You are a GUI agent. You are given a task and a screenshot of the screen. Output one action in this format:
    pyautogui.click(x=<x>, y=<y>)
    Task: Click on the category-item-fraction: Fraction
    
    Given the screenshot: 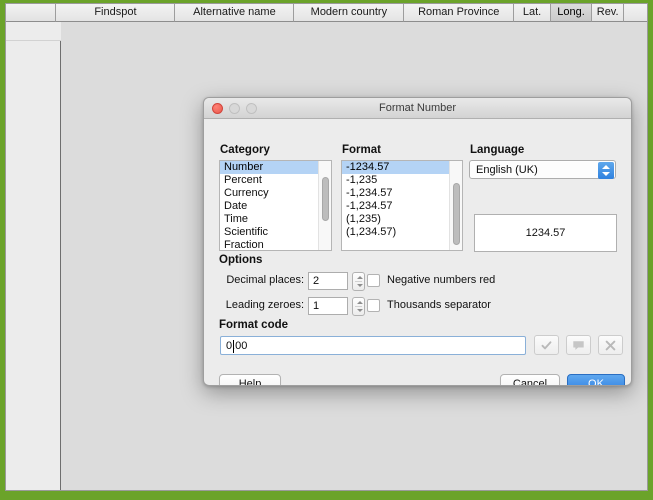 What is the action you would take?
    pyautogui.click(x=269, y=244)
    